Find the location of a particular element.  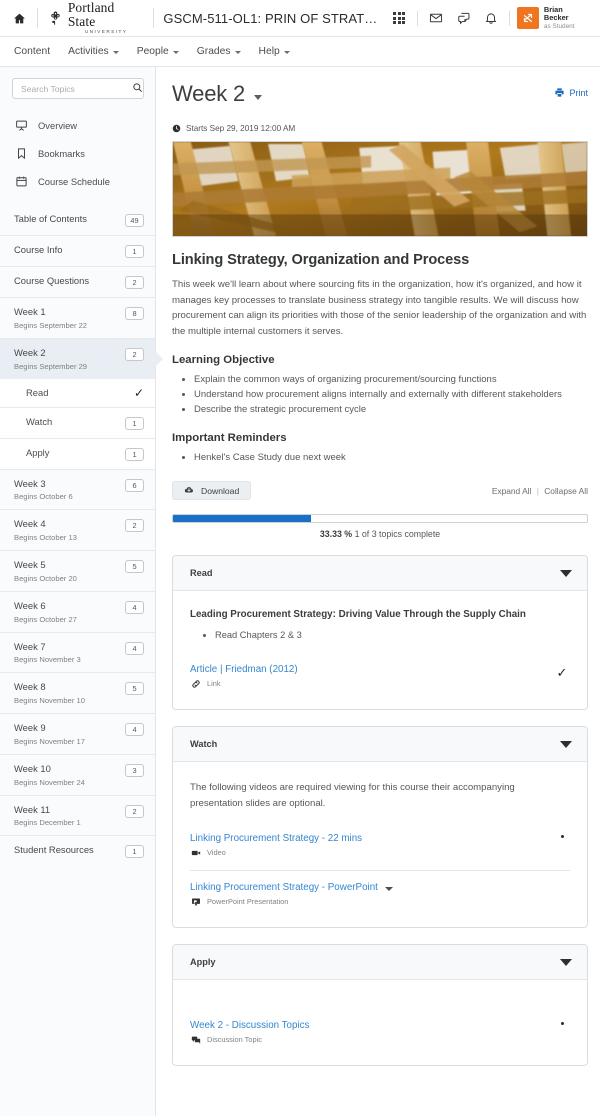

brand-subtitle: UNIVERSITY is located at coordinates (106, 31).